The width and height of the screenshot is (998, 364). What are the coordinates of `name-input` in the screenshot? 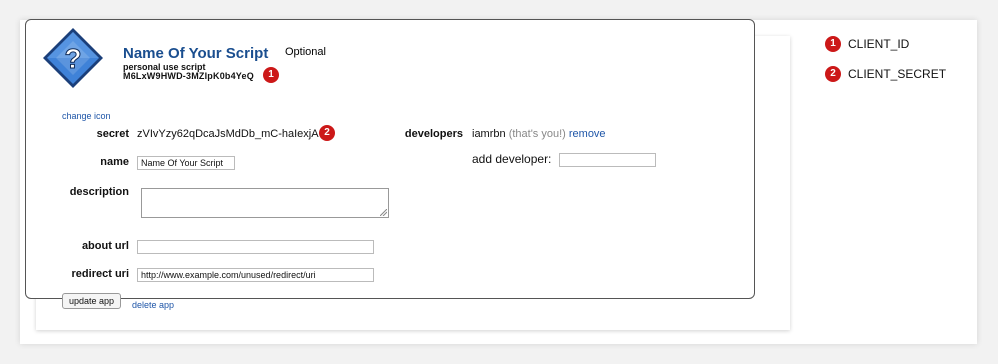 It's located at (186, 163).